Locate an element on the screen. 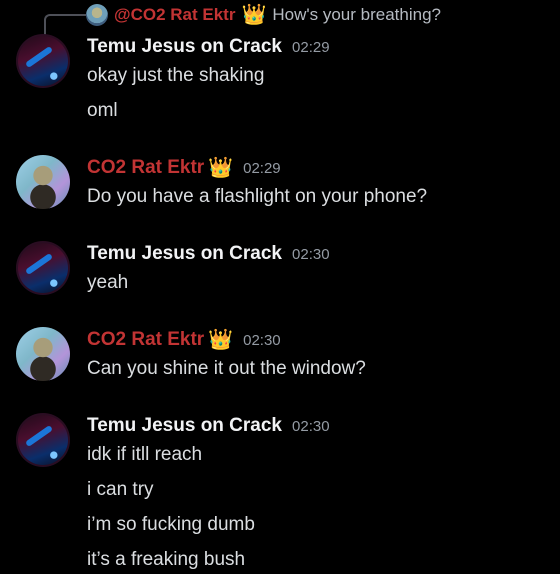  message-text: yeah is located at coordinates (108, 282).